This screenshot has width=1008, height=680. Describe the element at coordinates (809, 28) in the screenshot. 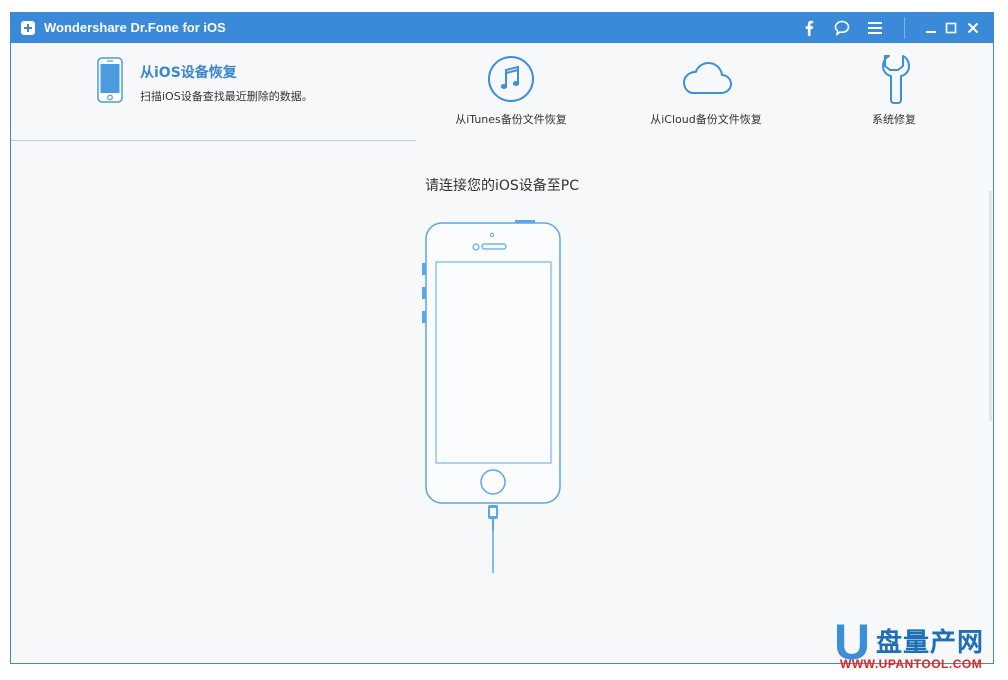

I see `facebook-icon` at that location.